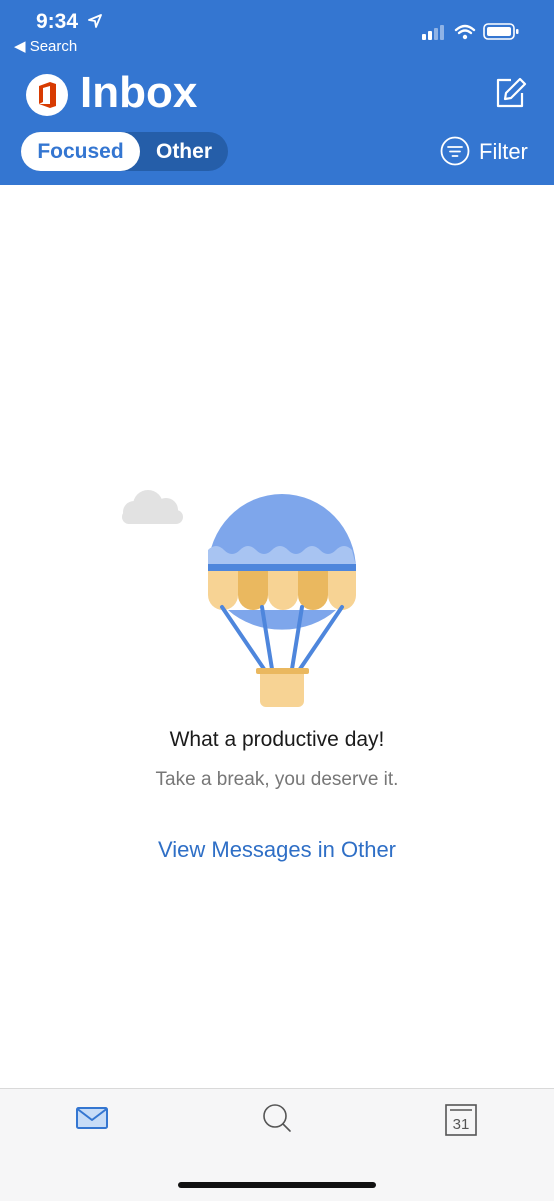  I want to click on cloud-icon, so click(152, 507).